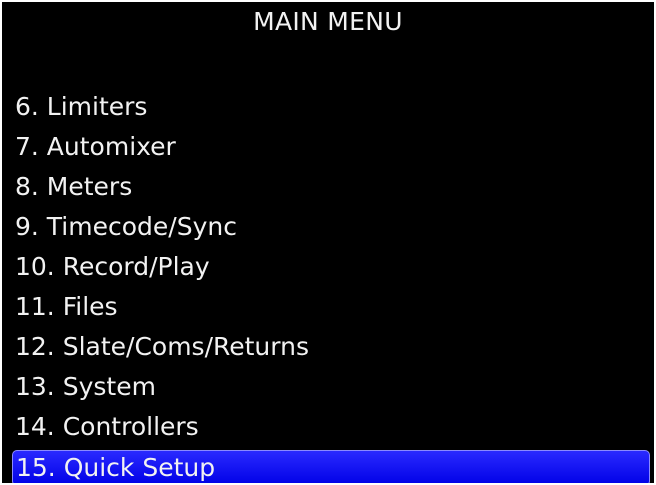 This screenshot has width=656, height=485. I want to click on menu-item-record-play: 10. Record/Play, so click(328, 268).